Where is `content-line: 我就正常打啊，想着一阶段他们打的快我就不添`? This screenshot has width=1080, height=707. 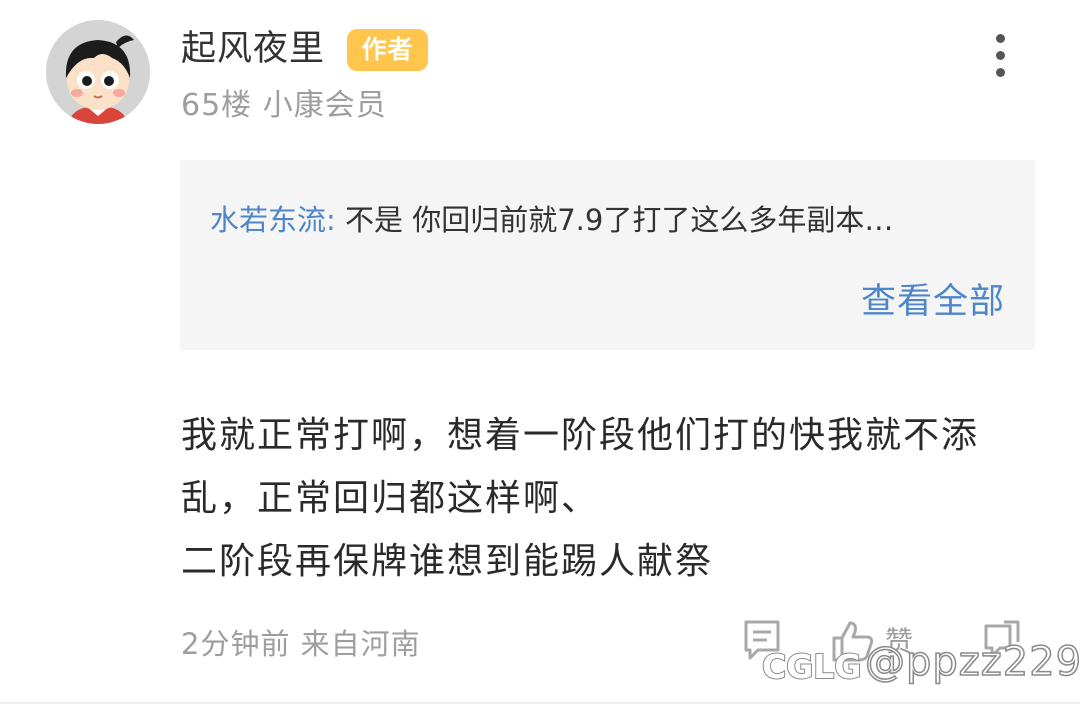
content-line: 我就正常打啊，想着一阶段他们打的快我就不添 is located at coordinates (580, 435).